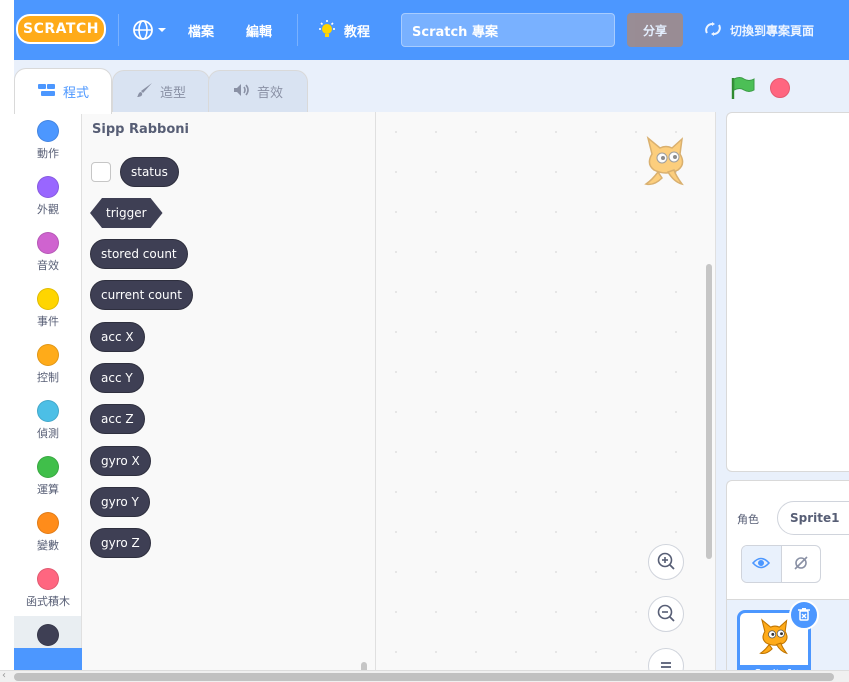 The image size is (849, 682). I want to click on scratch-logo: SCRATCH, so click(61, 29).